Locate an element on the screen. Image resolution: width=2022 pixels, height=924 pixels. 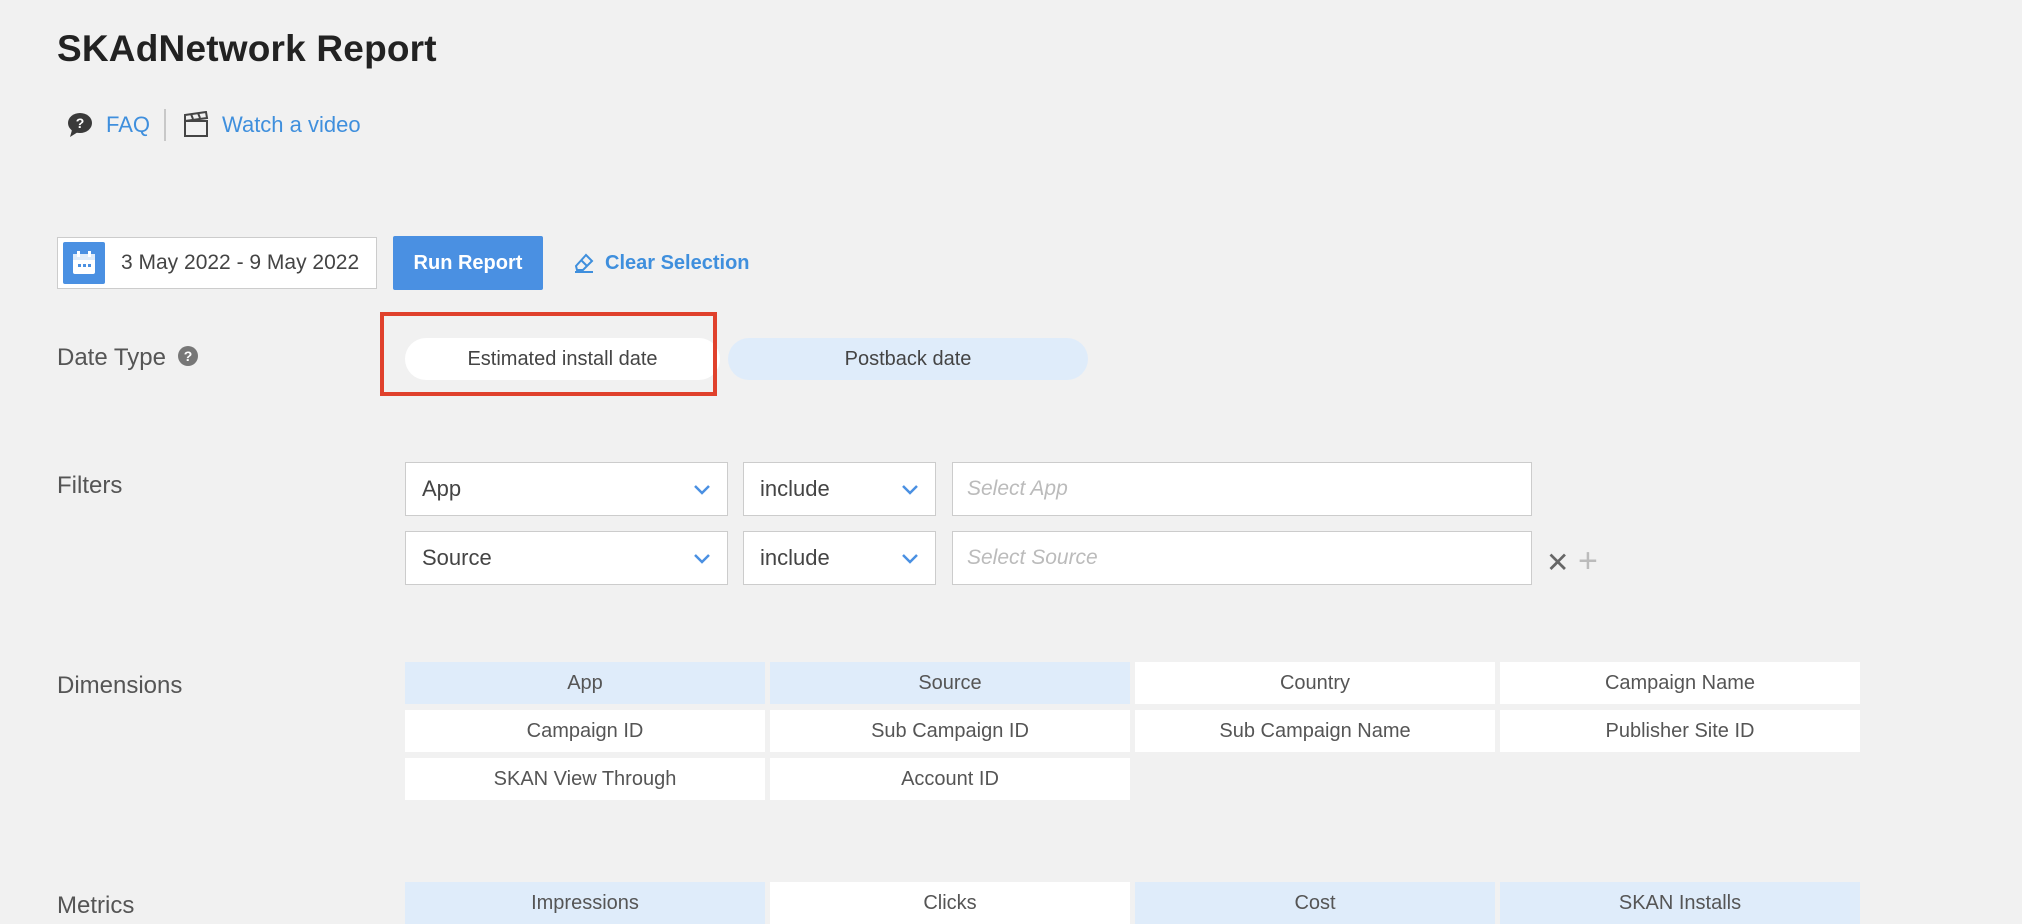
help-icon: ? is located at coordinates (187, 355).